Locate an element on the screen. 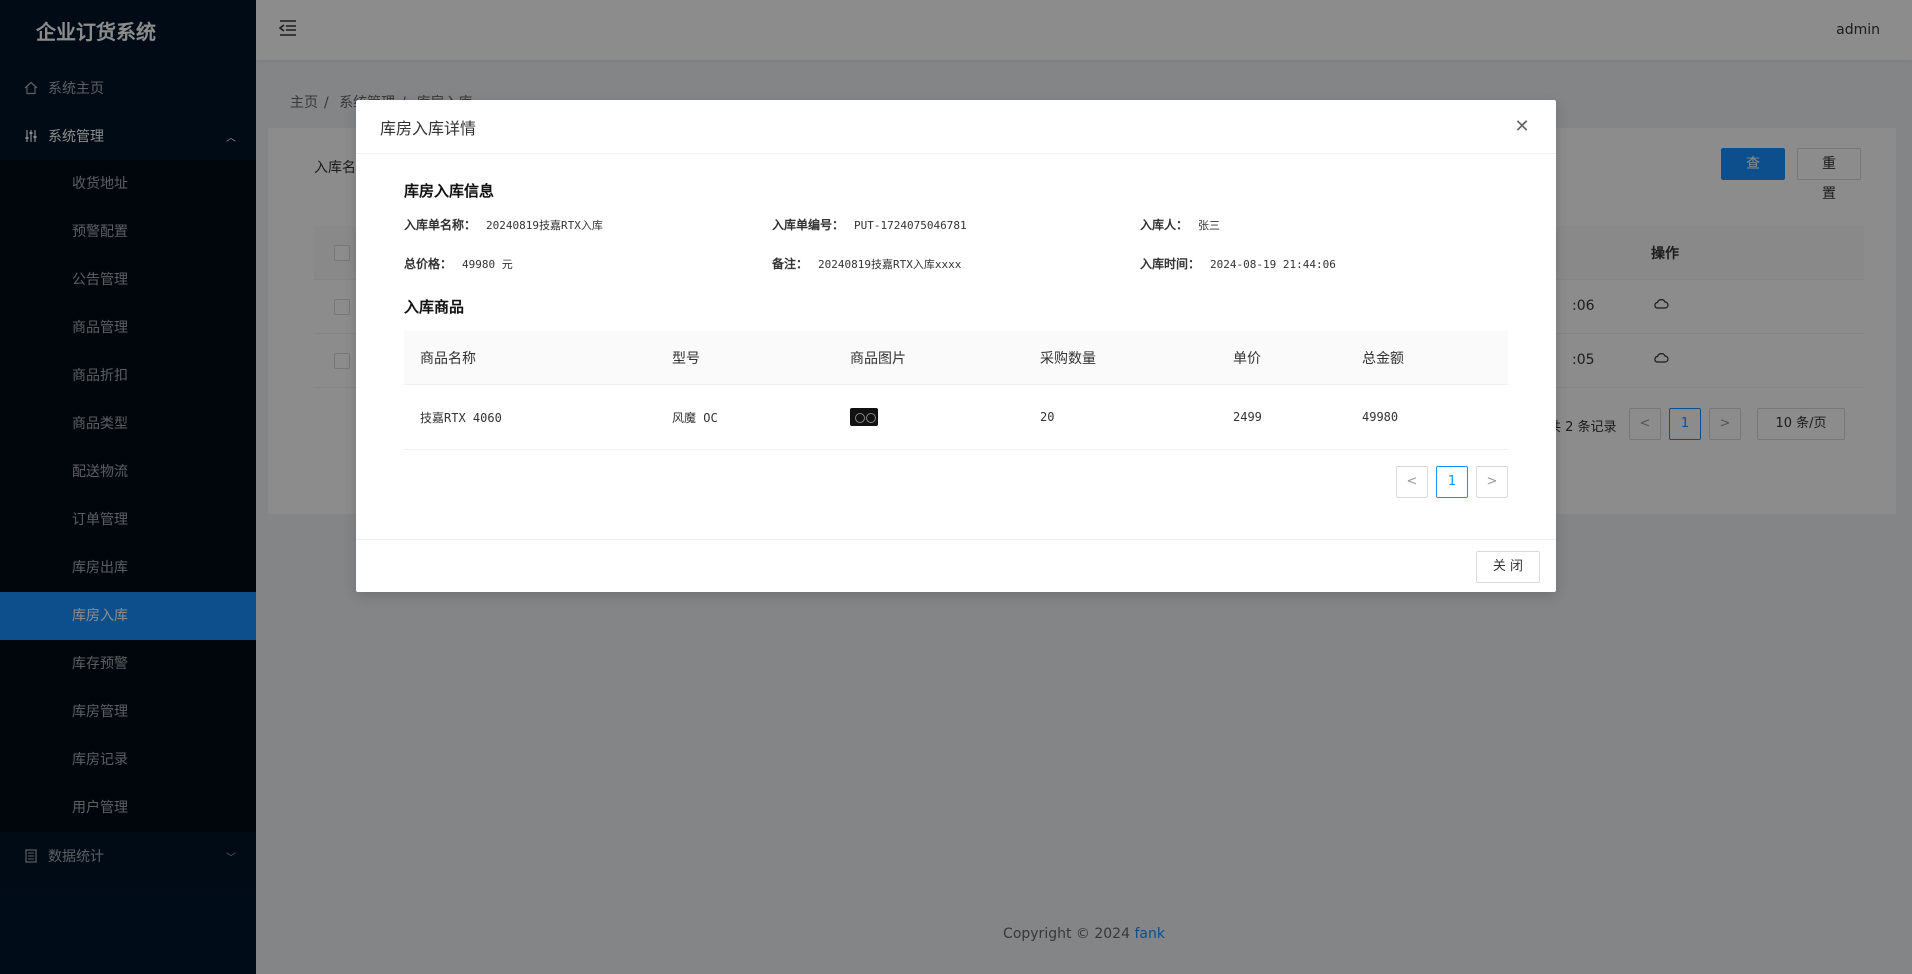 Image resolution: width=1912 pixels, height=974 pixels. goods-table-header: 商品名称 型号 商品图片 采购数量 单价 总金额 is located at coordinates (956, 358).